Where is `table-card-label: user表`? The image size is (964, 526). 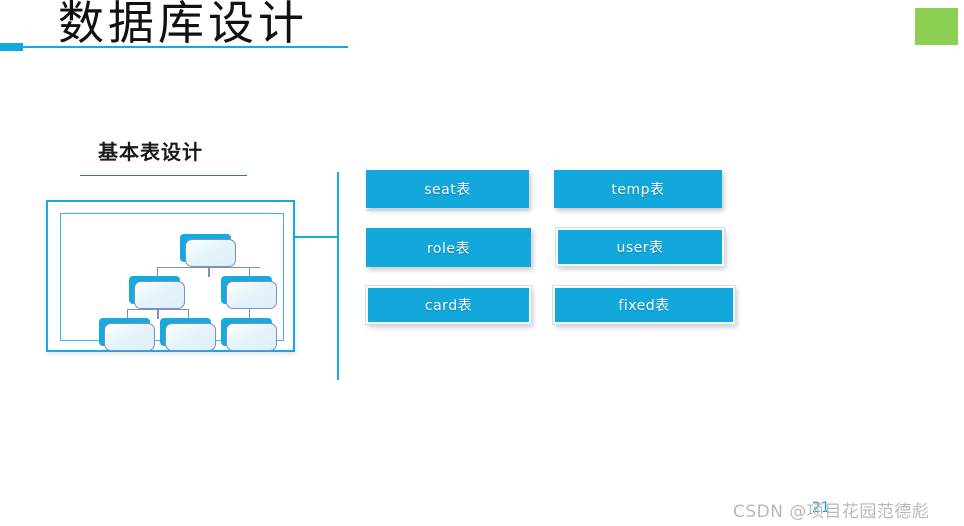
table-card-label: user表 is located at coordinates (640, 248).